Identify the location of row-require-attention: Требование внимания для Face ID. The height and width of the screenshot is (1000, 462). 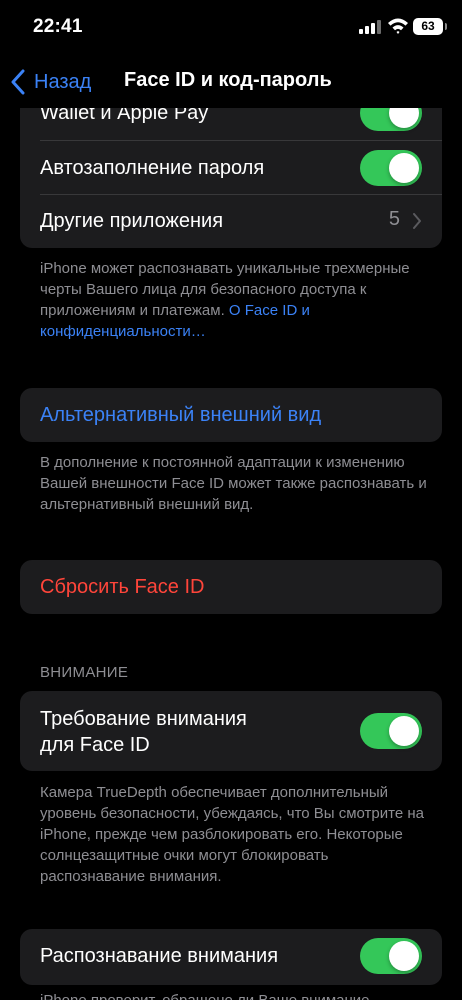
(231, 731).